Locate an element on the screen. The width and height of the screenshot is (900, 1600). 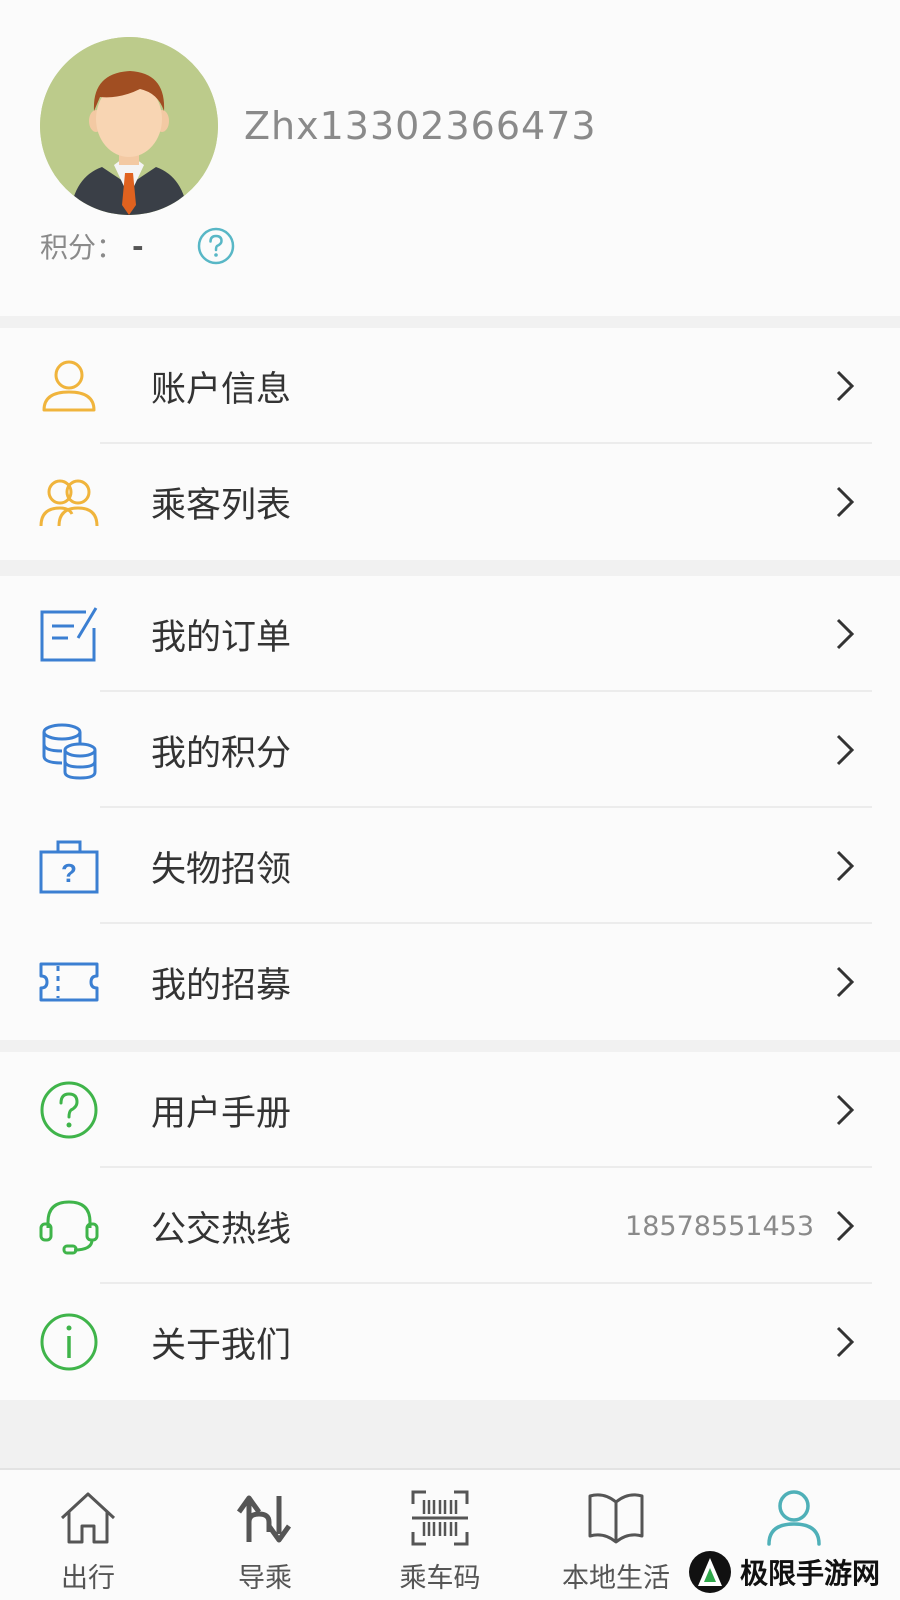
tab-label: 导乘 is located at coordinates (265, 1578).